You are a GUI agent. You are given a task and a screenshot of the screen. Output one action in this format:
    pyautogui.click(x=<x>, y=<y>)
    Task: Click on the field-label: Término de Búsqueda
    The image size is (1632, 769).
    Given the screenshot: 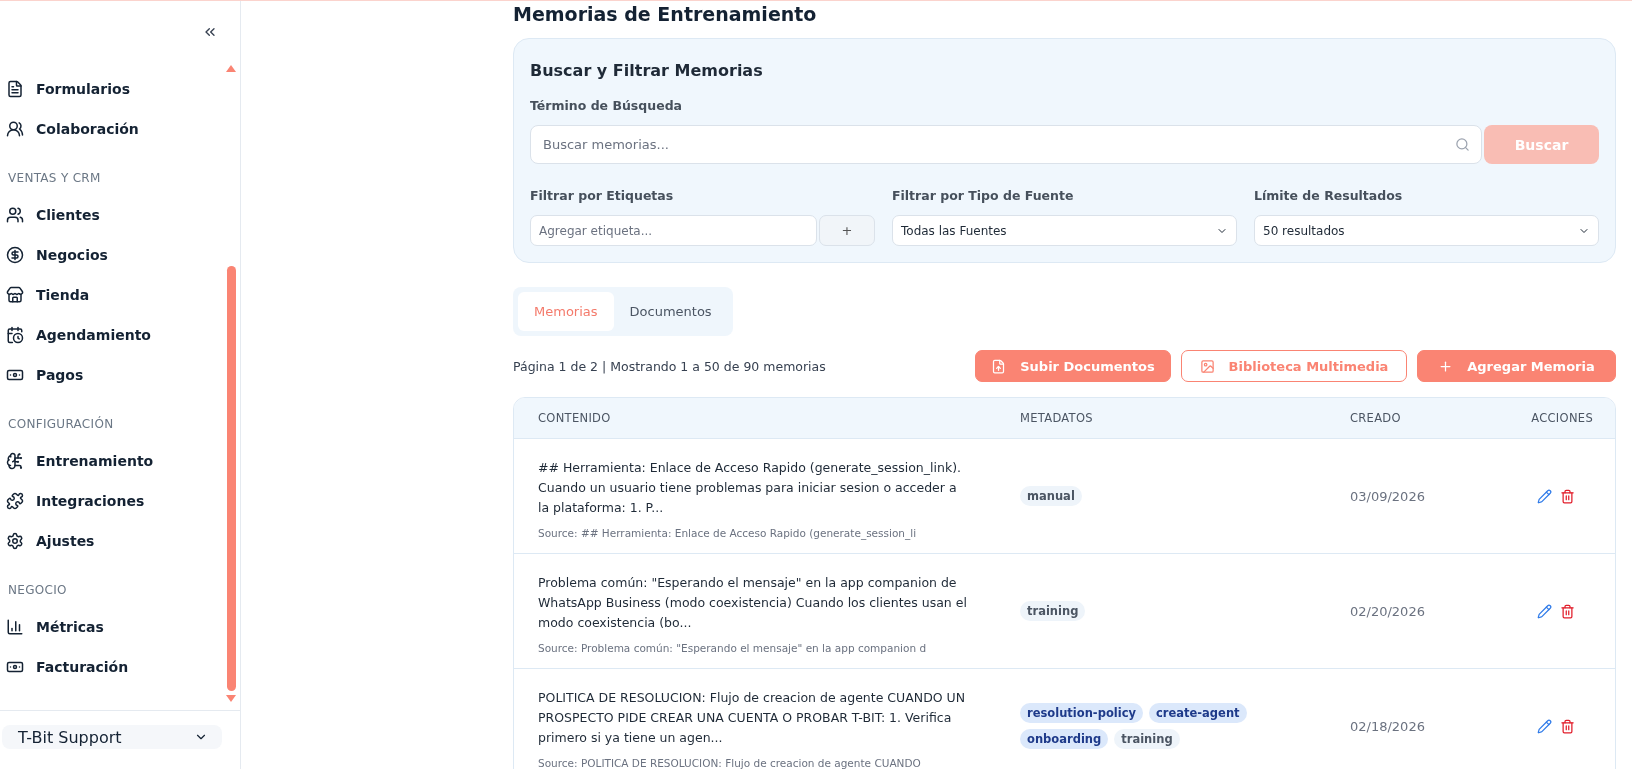 What is the action you would take?
    pyautogui.click(x=606, y=105)
    